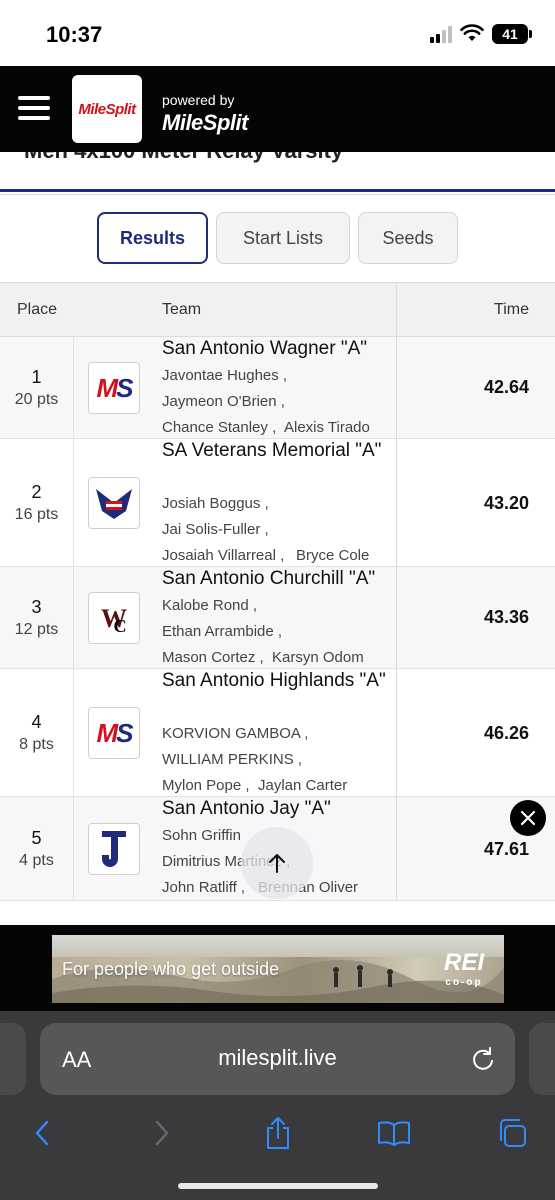 Image resolution: width=555 pixels, height=1200 pixels. Describe the element at coordinates (278, 681) in the screenshot. I see `team-name: San Antonio Highlands "A"` at that location.